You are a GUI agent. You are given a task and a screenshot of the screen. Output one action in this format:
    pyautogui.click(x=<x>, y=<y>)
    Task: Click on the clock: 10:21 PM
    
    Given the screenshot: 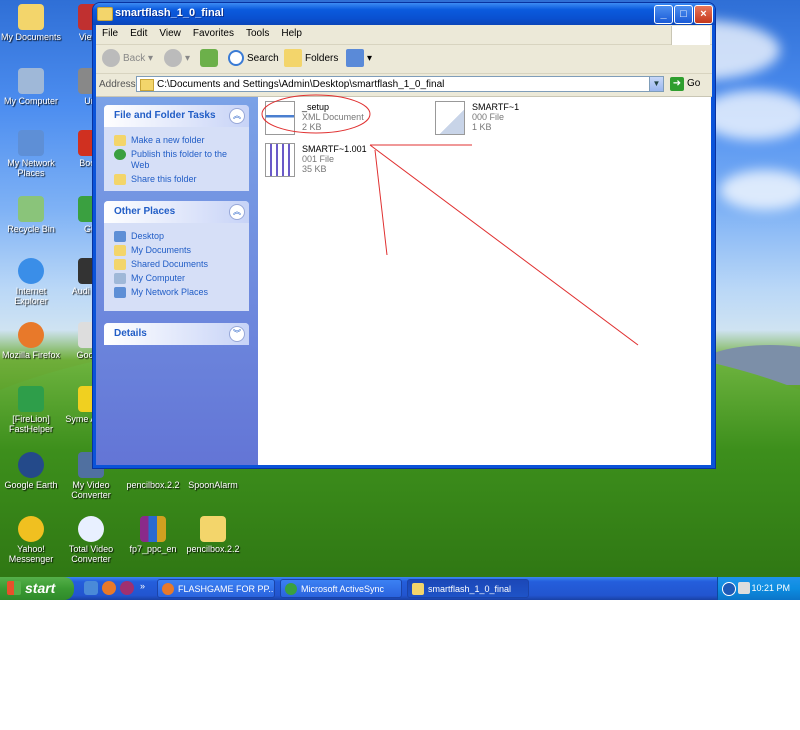 What is the action you would take?
    pyautogui.click(x=770, y=588)
    